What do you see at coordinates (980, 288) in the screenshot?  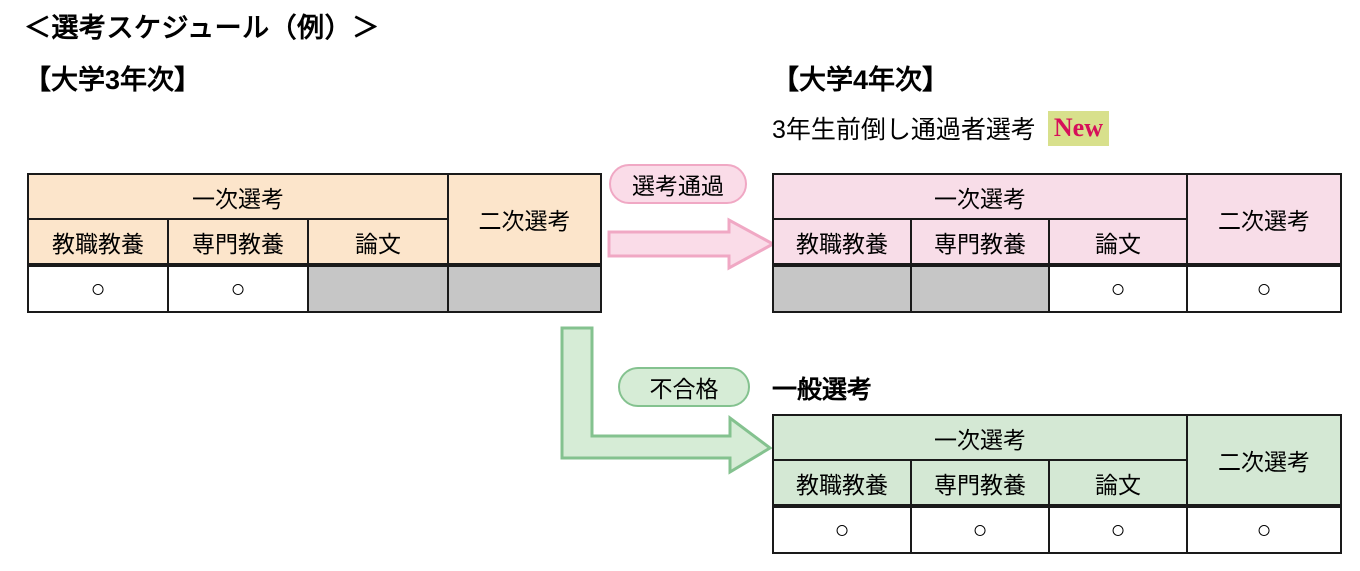 I see `cell-specialty` at bounding box center [980, 288].